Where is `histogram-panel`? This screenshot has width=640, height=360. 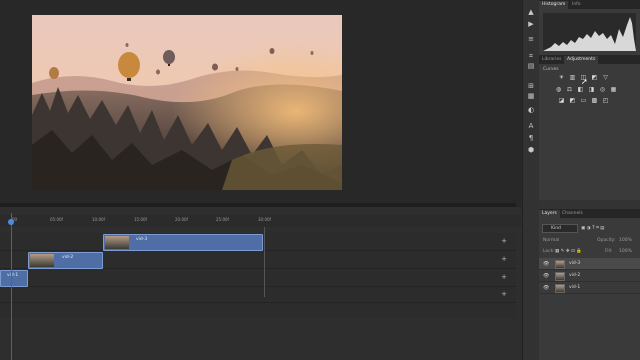 histogram-panel is located at coordinates (589, 32).